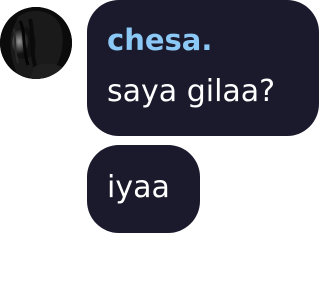 The width and height of the screenshot is (320, 288). Describe the element at coordinates (191, 91) in the screenshot. I see `message-text: saya gilaa?` at that location.